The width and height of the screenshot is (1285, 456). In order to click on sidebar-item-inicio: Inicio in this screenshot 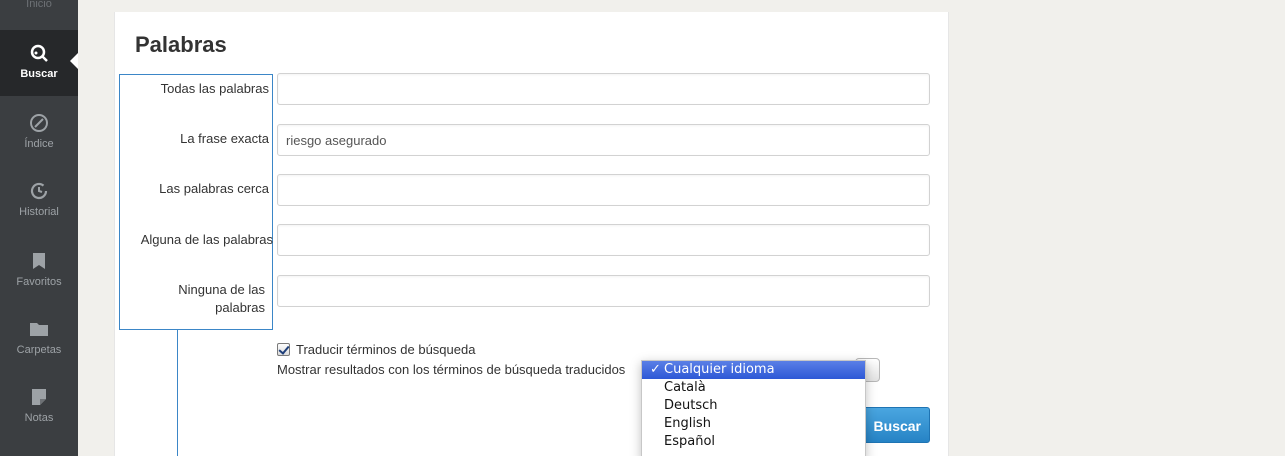, I will do `click(39, 5)`.